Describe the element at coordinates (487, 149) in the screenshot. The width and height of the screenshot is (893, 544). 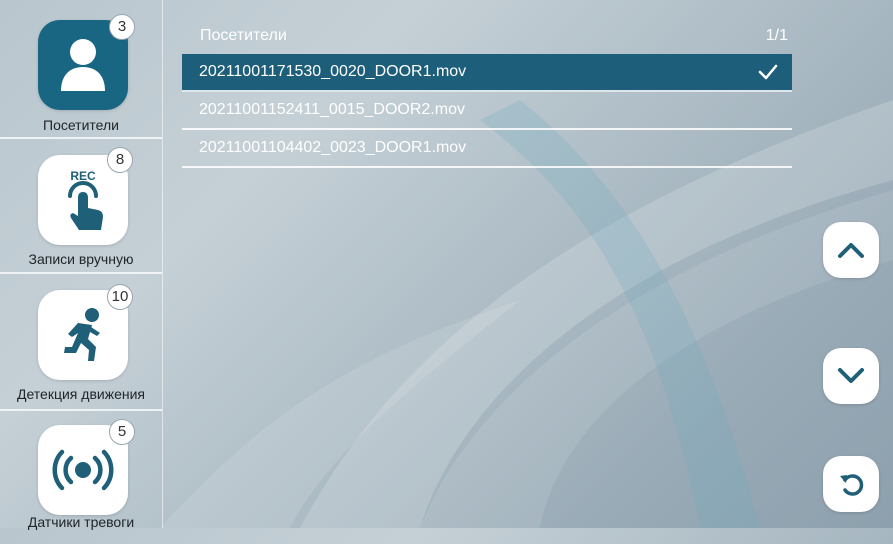
I see `list-item: 20211001104402_0023_DOOR1.mov` at that location.